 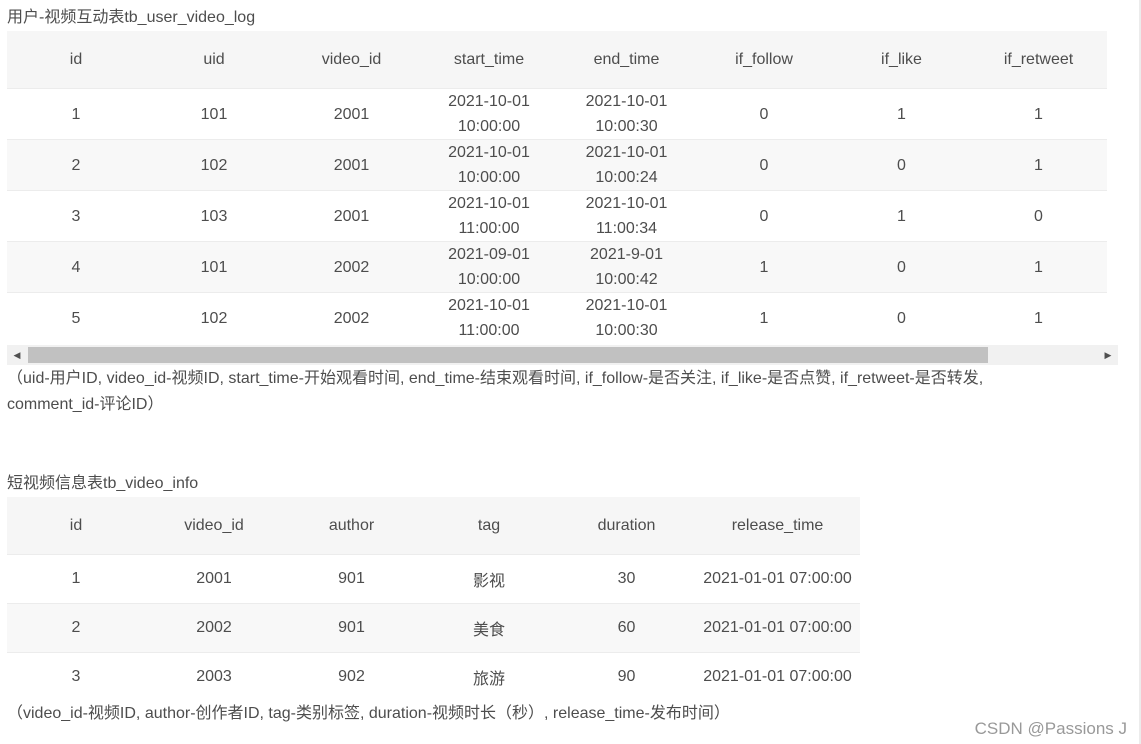 I want to click on cell-uid: 103, so click(x=214, y=216).